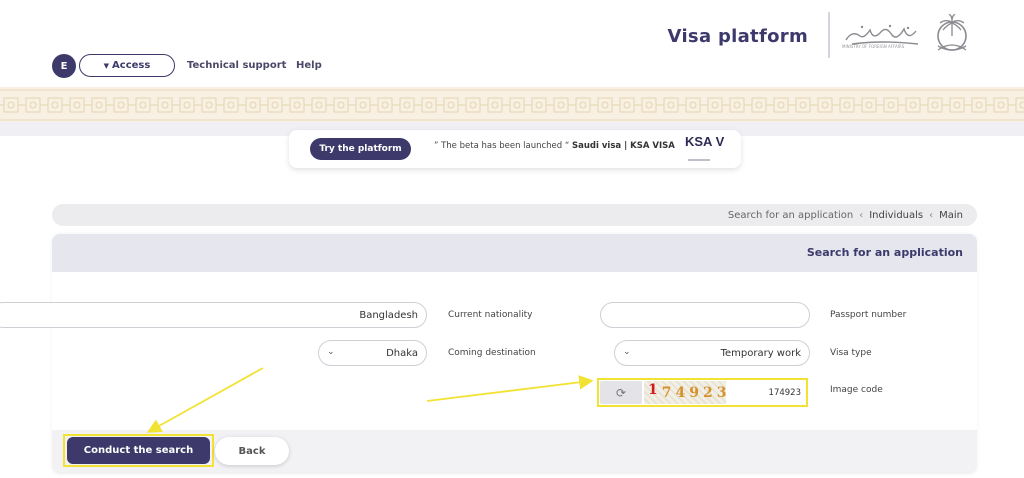  Describe the element at coordinates (64, 66) in the screenshot. I see `language-toggle-button: E` at that location.